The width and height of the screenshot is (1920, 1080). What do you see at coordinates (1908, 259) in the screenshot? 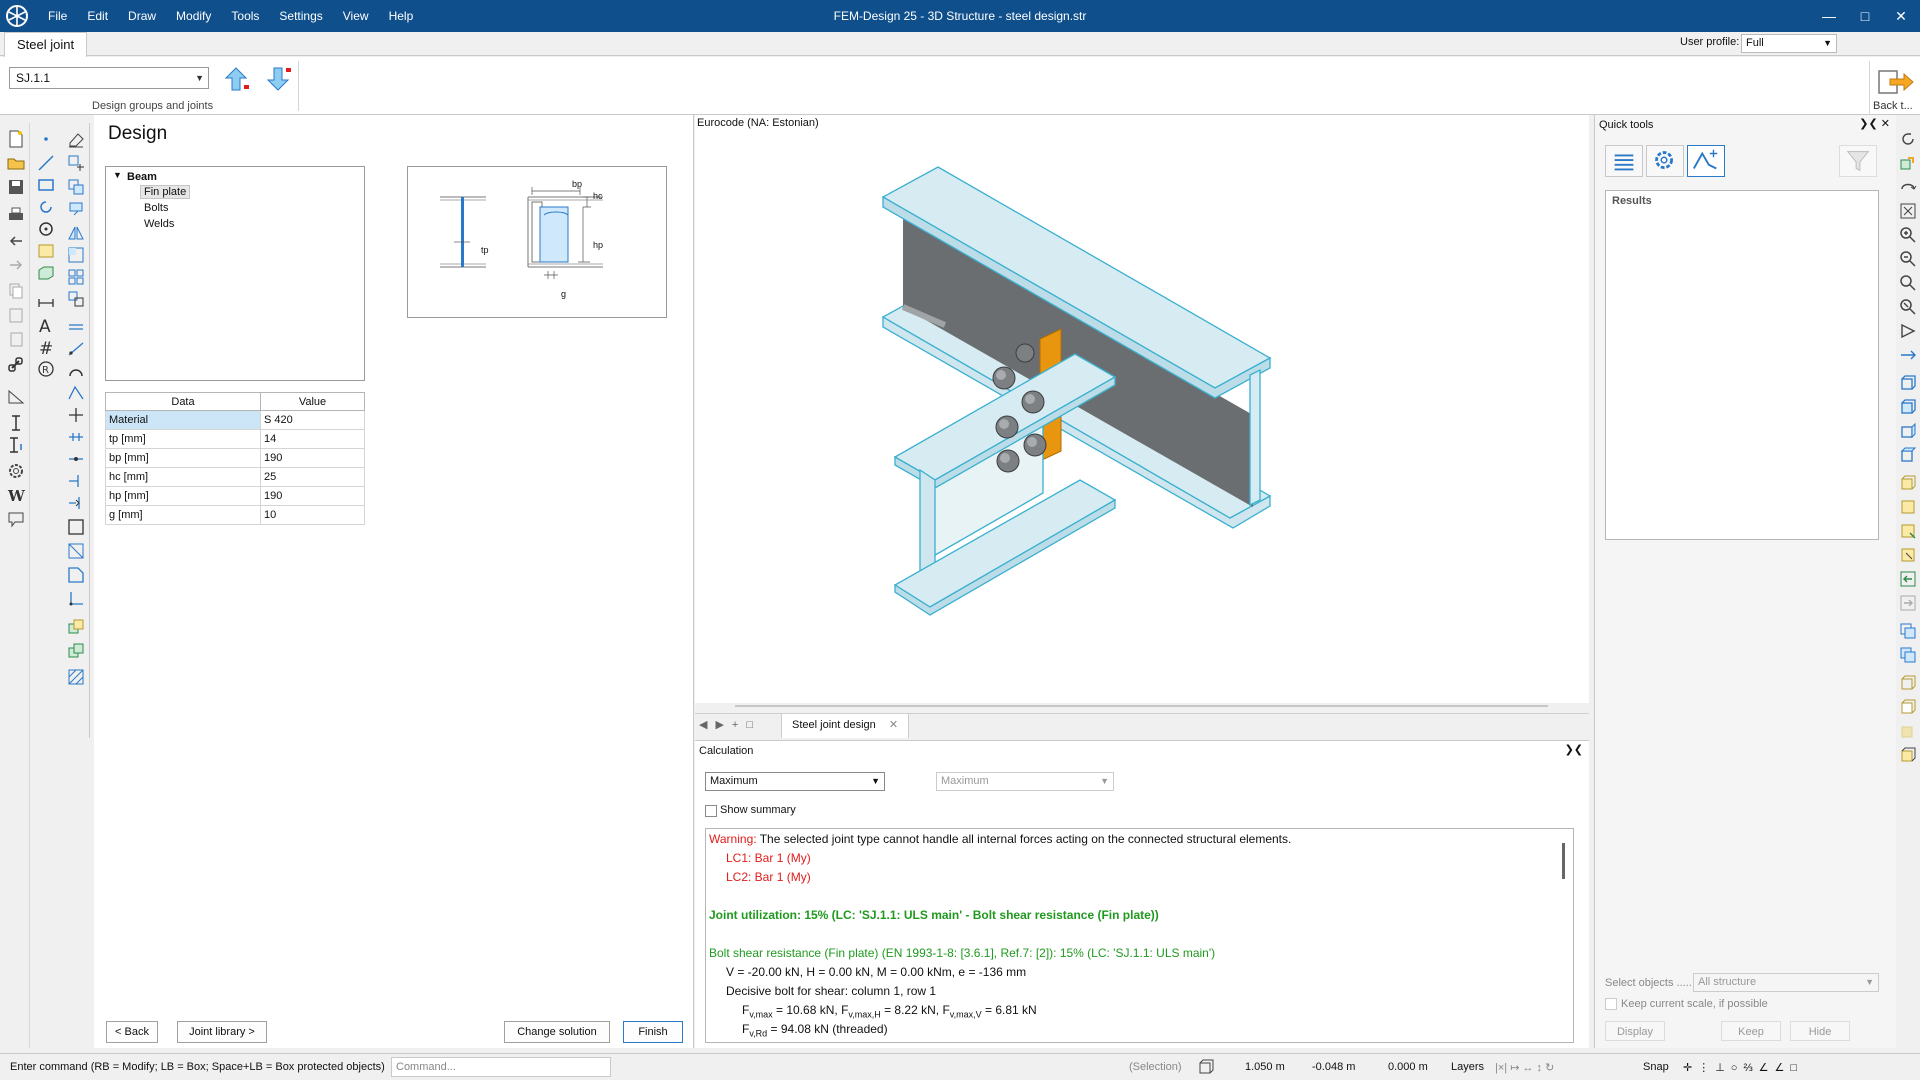
I see `zoom-out-icon` at bounding box center [1908, 259].